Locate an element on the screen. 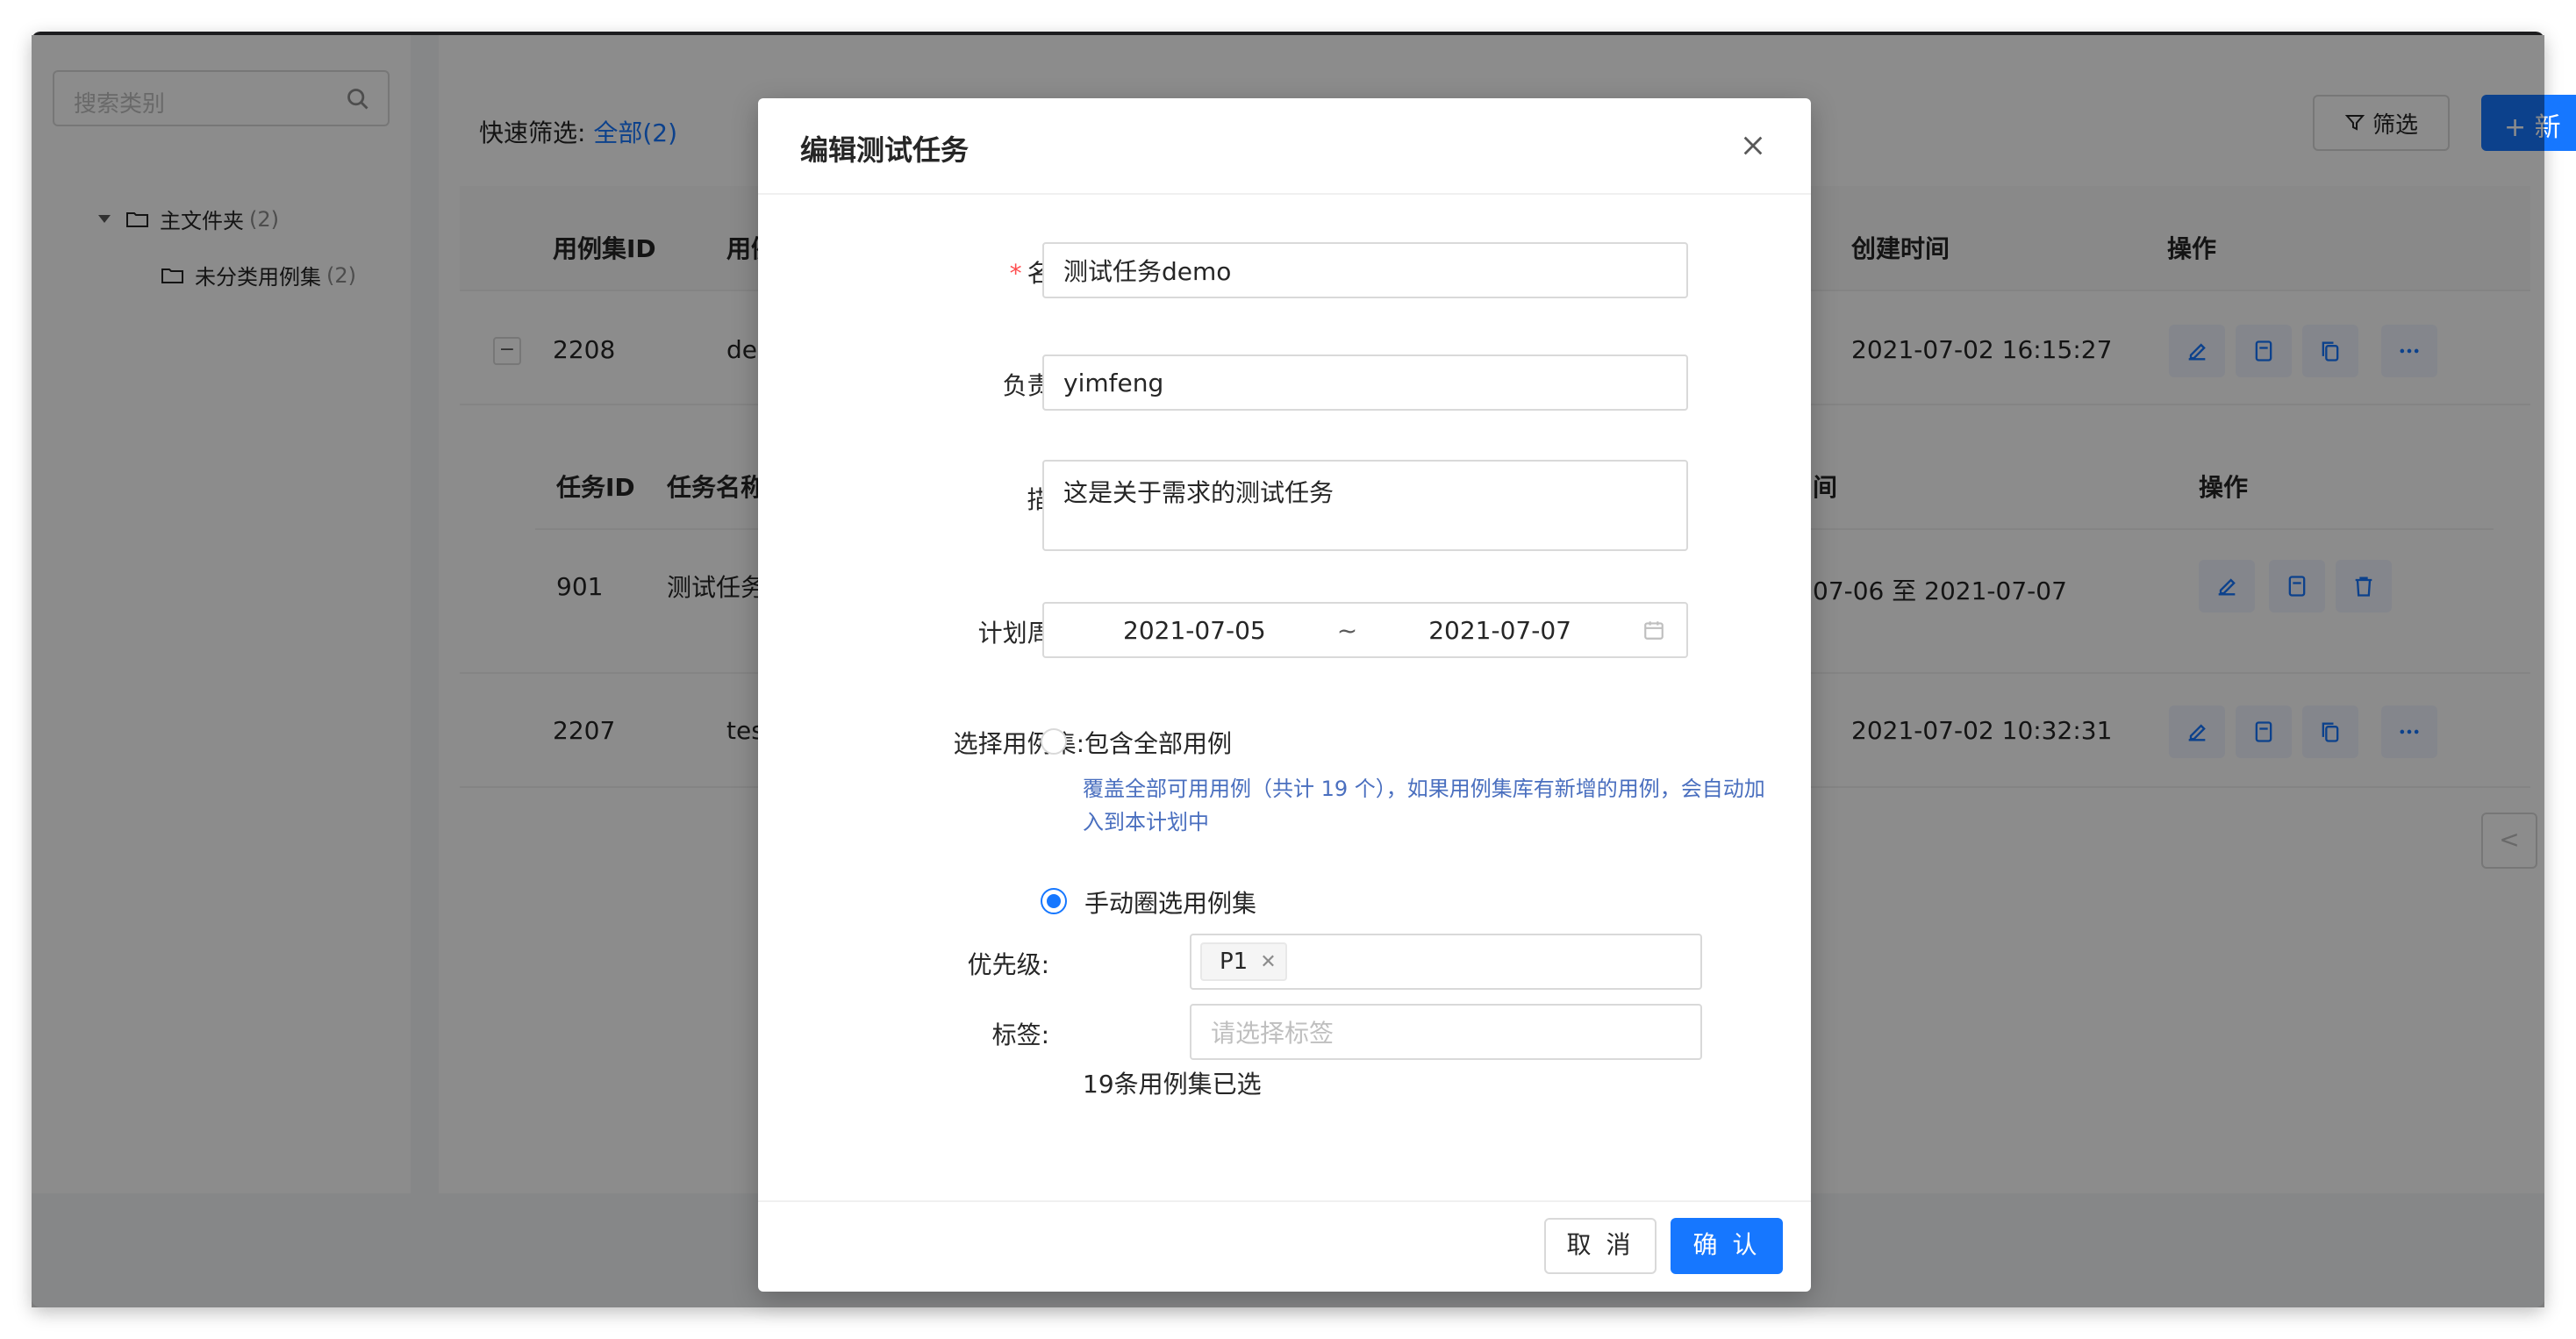  cancel-button: 取 消 is located at coordinates (1600, 1246).